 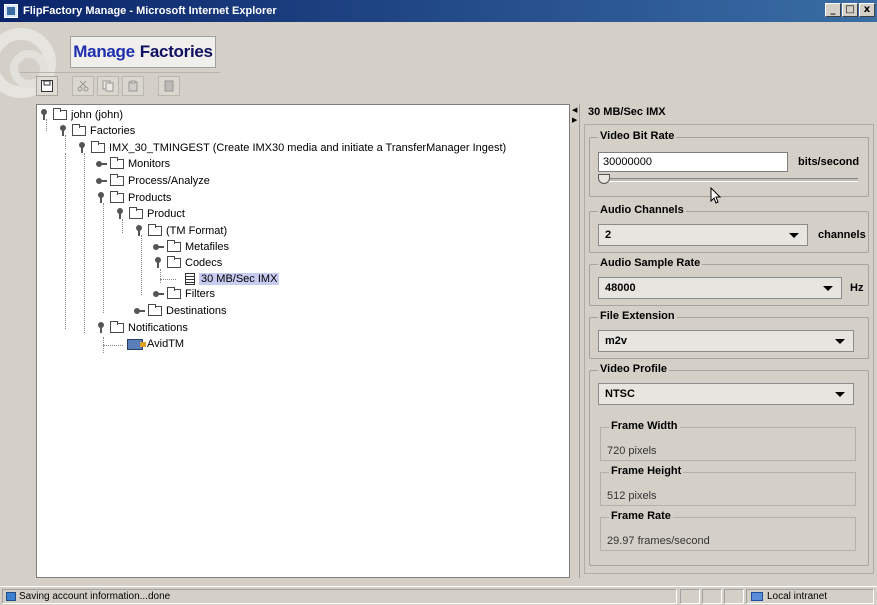 I want to click on paste-icon, so click(x=133, y=86).